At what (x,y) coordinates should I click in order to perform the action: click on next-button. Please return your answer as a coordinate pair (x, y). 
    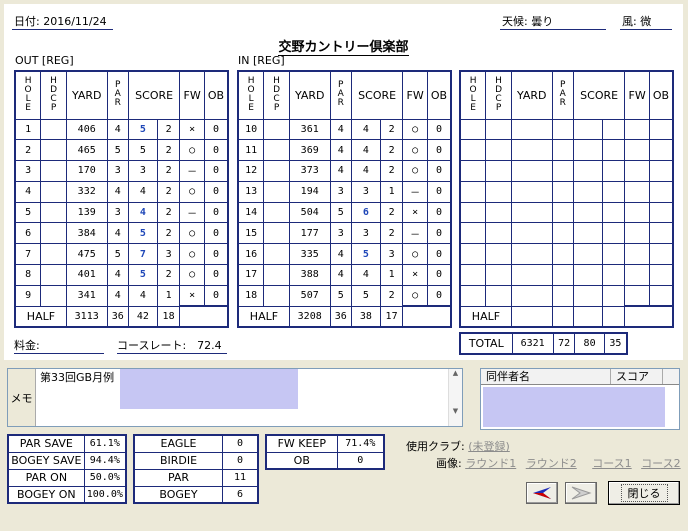
    Looking at the image, I should click on (581, 493).